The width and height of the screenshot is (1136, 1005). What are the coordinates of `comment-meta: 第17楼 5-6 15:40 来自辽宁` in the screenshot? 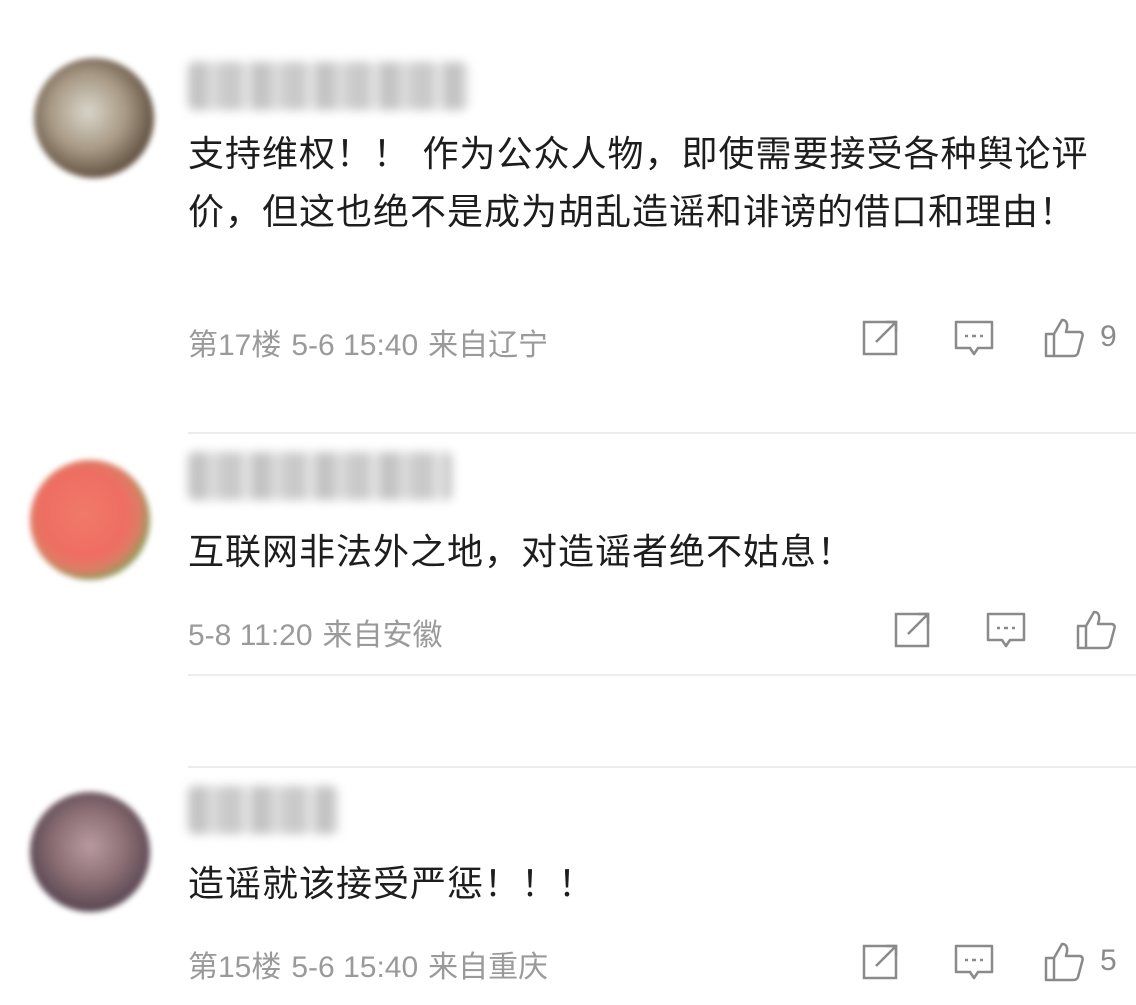 It's located at (373, 342).